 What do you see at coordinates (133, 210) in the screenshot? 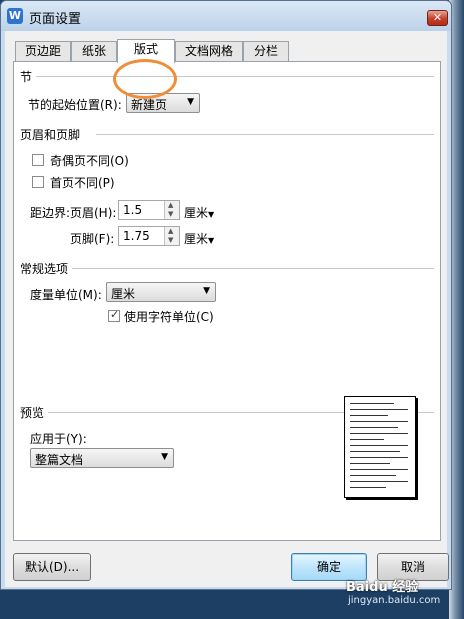
I see `header-distance-value: 1.5` at bounding box center [133, 210].